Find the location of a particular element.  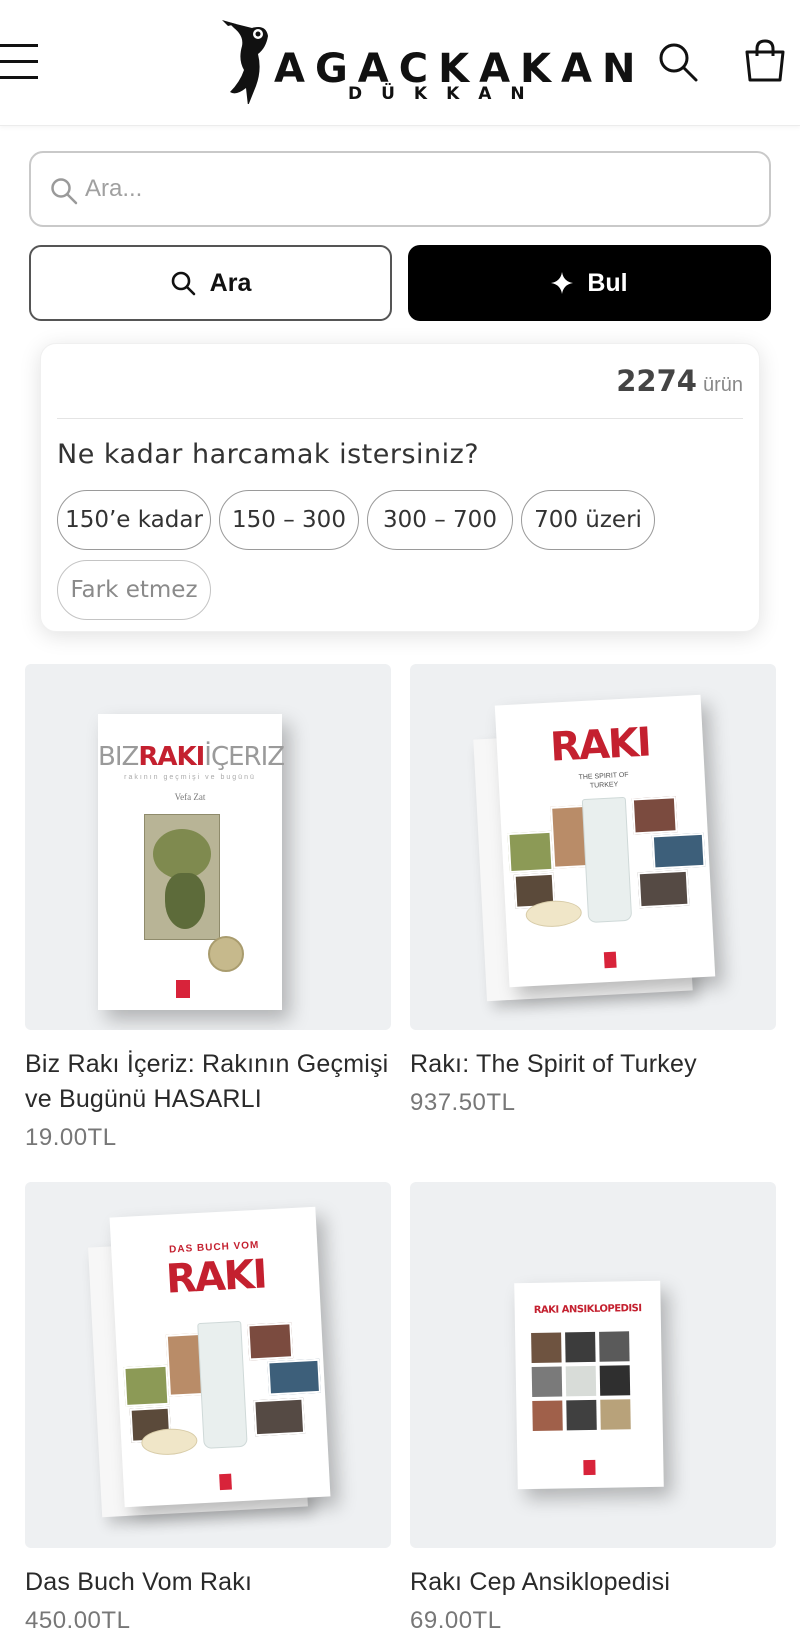

product-image: RAKI ANSIKLOPEDISI is located at coordinates (593, 1365).